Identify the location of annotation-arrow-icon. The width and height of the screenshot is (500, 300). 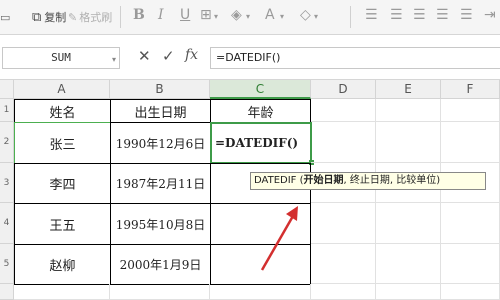
(279, 238).